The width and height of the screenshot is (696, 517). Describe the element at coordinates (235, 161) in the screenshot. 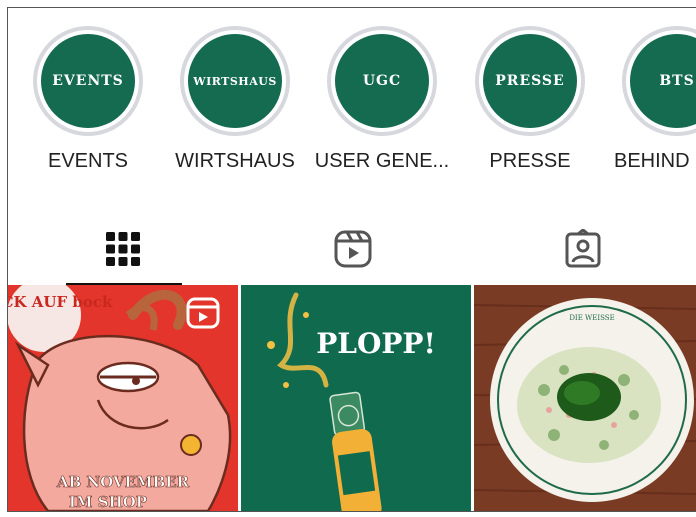

I see `highlight-label: WIRTSHAUS` at that location.